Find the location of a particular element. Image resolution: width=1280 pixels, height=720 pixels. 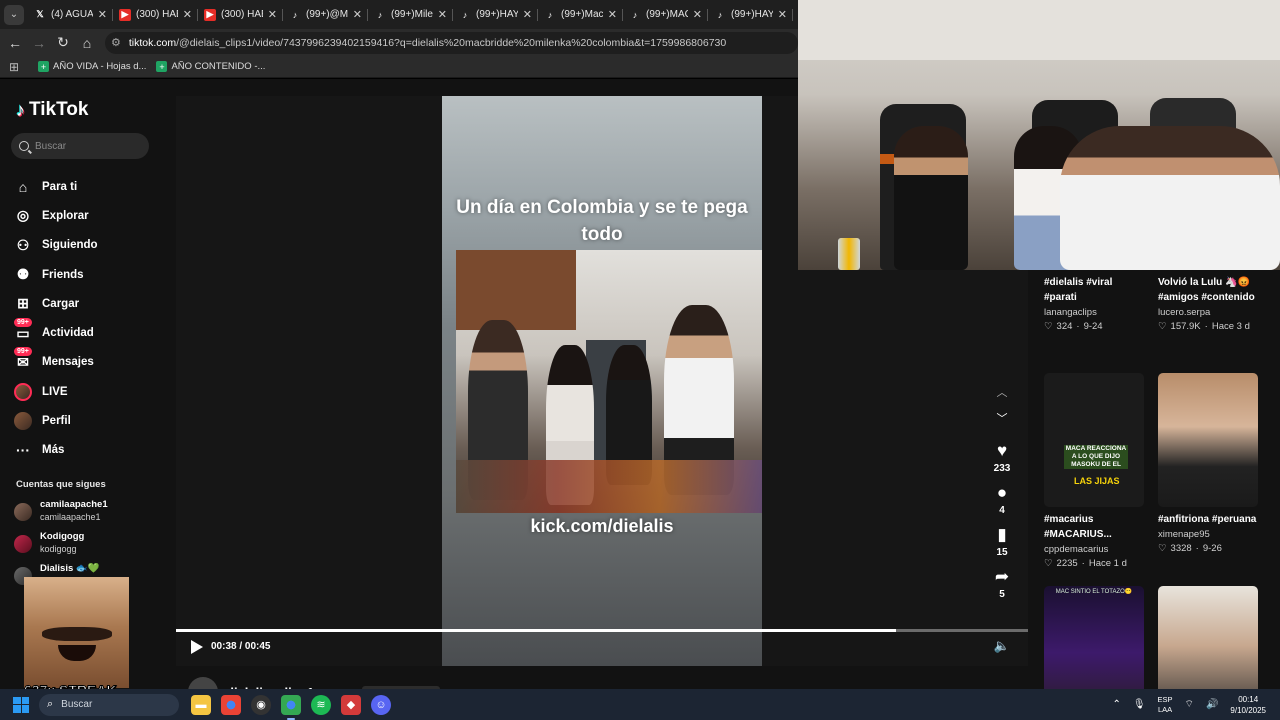

related-video-card is located at coordinates (1208, 637).